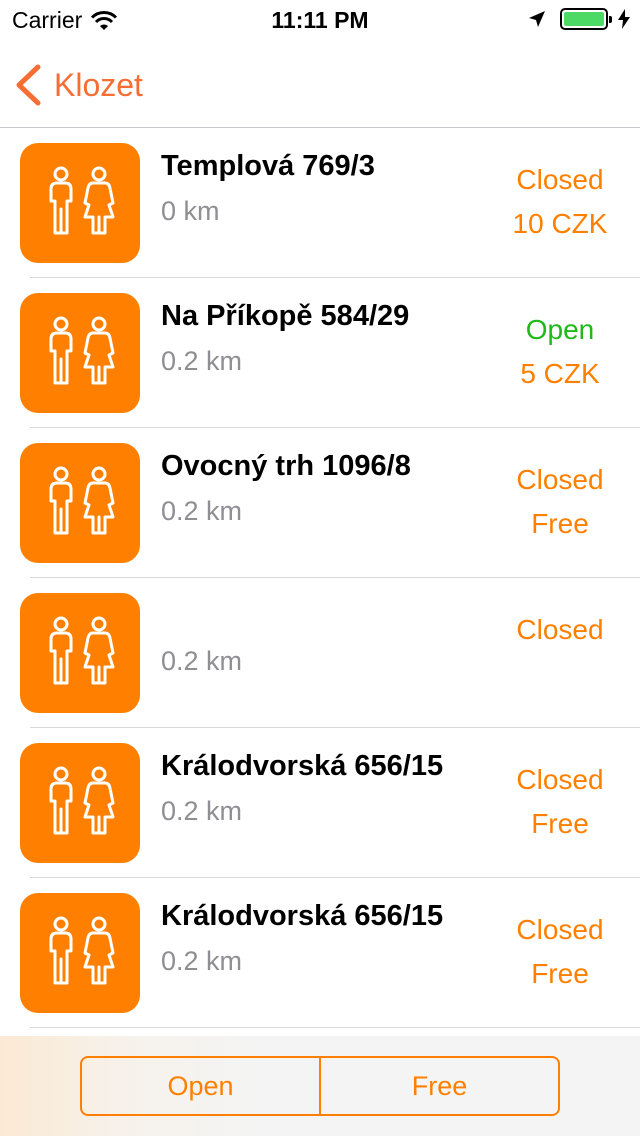 The height and width of the screenshot is (1136, 640). What do you see at coordinates (560, 329) in the screenshot?
I see `toilet-status: Open` at bounding box center [560, 329].